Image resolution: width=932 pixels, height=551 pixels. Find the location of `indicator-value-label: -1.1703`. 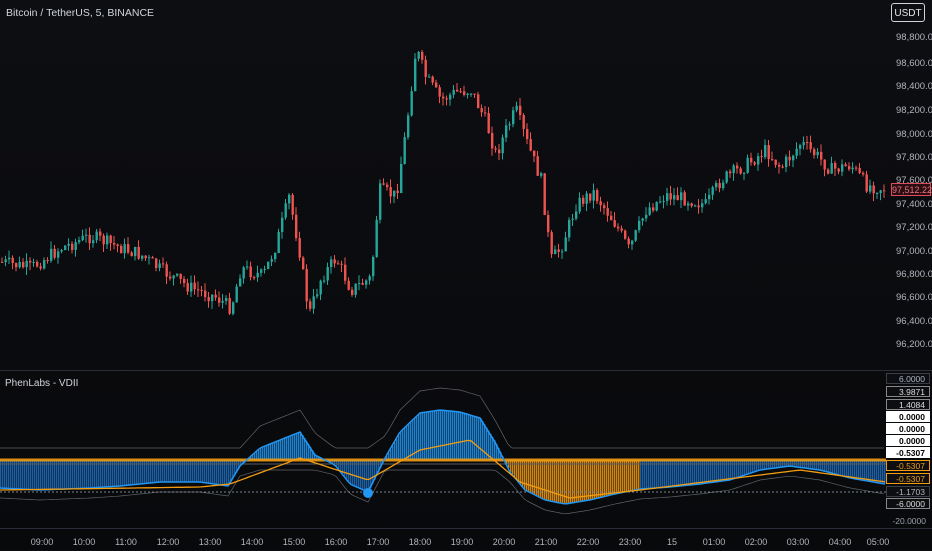

indicator-value-label: -1.1703 is located at coordinates (908, 491).